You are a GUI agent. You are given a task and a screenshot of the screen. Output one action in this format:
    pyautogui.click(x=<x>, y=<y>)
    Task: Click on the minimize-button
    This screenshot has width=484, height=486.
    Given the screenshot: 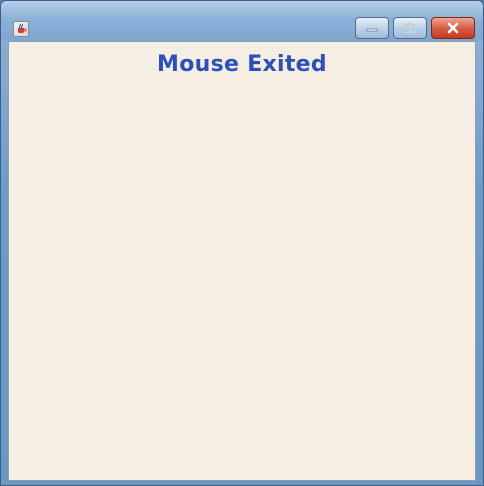 What is the action you would take?
    pyautogui.click(x=372, y=28)
    